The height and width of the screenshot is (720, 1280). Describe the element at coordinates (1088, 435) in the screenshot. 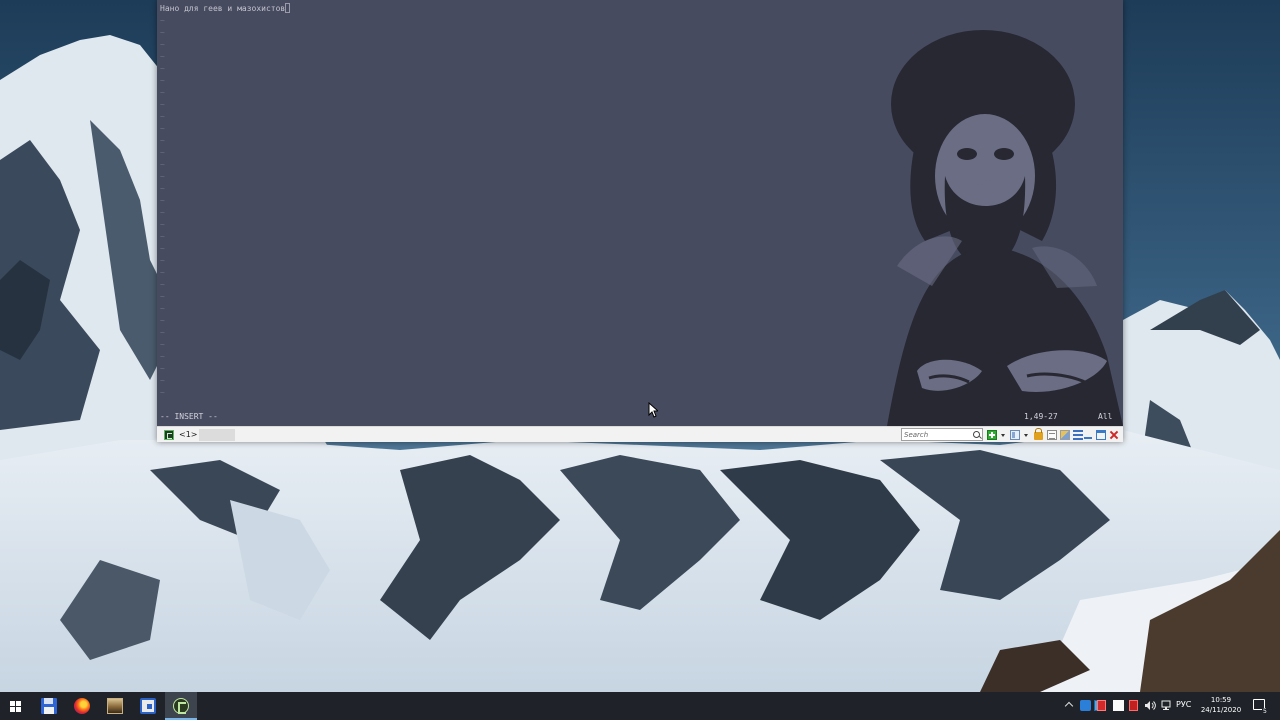

I see `minimize-icon` at that location.